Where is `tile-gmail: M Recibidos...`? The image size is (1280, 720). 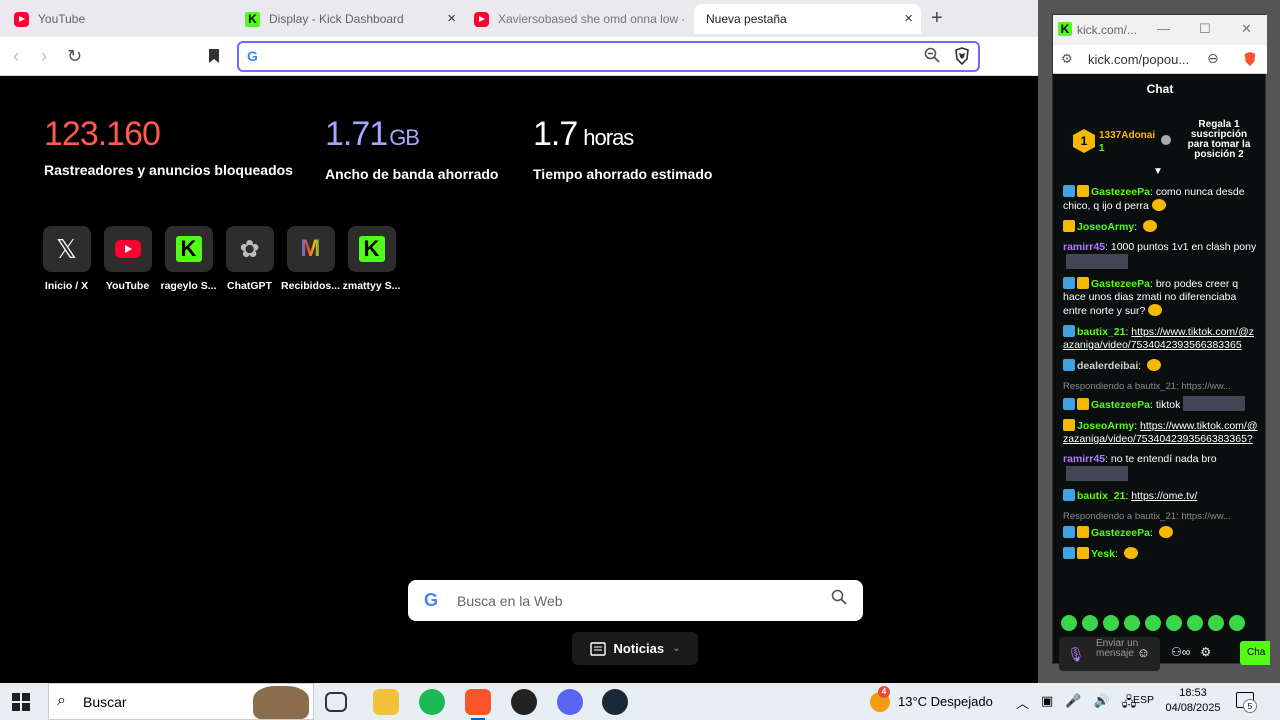 tile-gmail: M Recibidos... is located at coordinates (310, 259).